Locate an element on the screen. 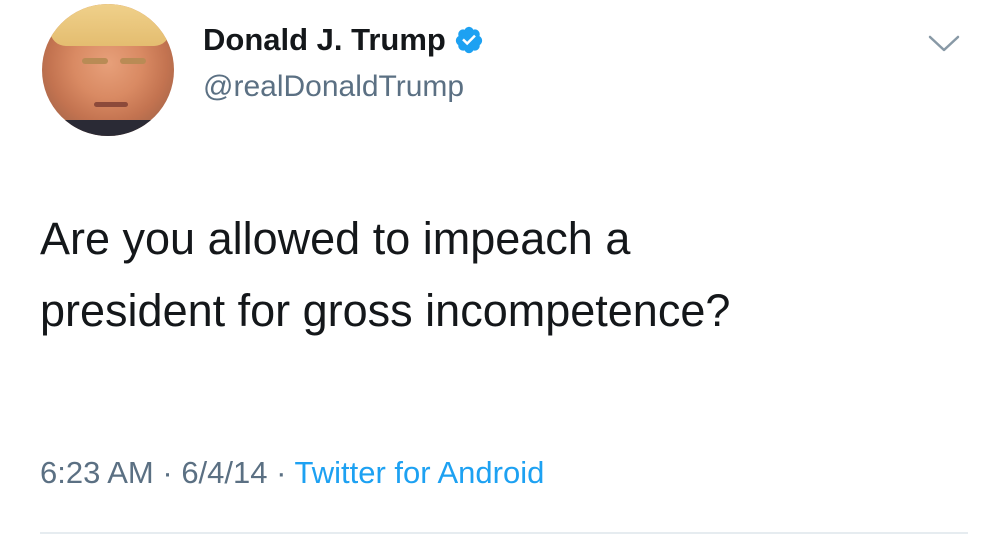 Image resolution: width=1000 pixels, height=543 pixels. avatar is located at coordinates (108, 70).